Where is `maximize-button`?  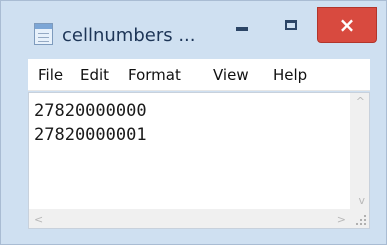 maximize-button is located at coordinates (291, 26).